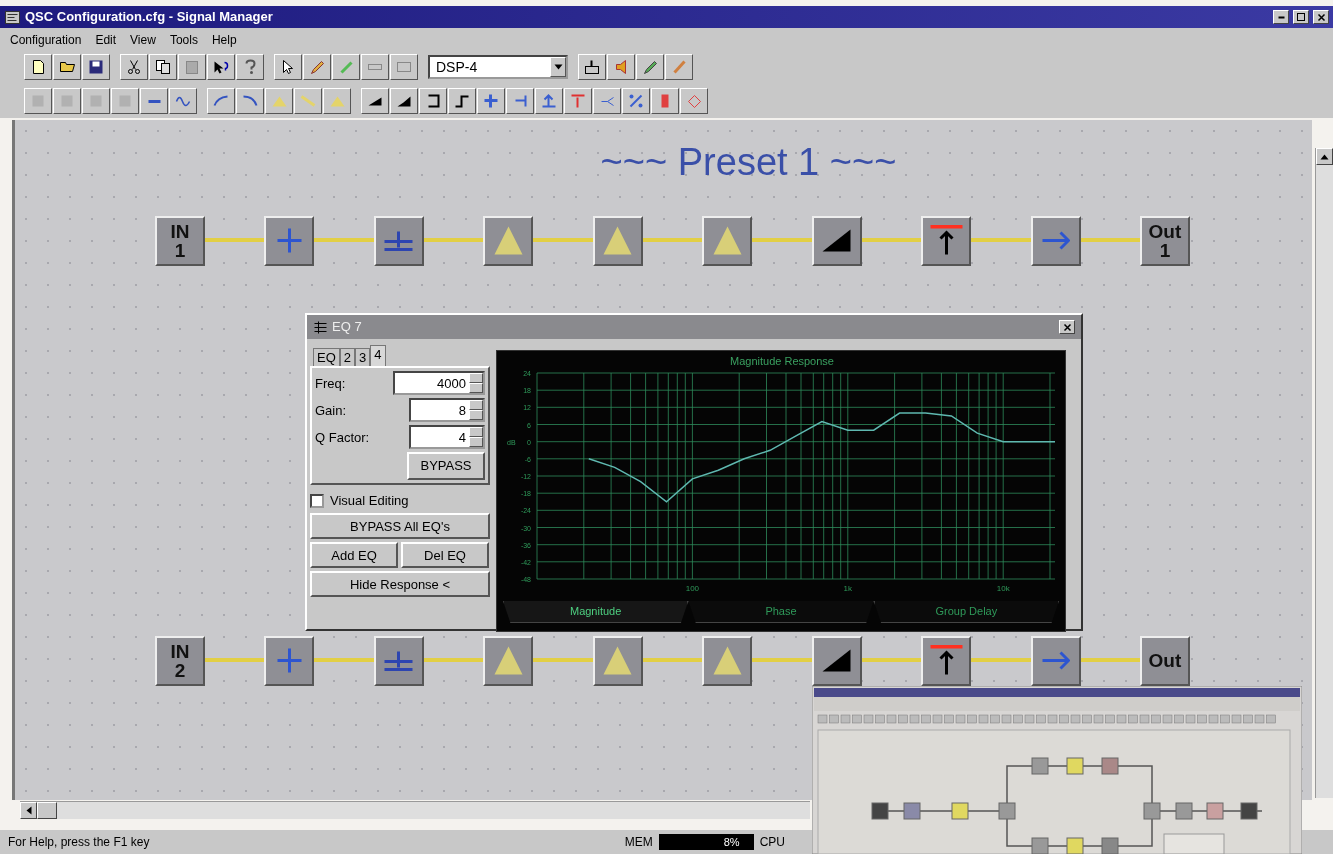 The width and height of the screenshot is (1333, 854). Describe the element at coordinates (1324, 156) in the screenshot. I see `scroll-up-button` at that location.